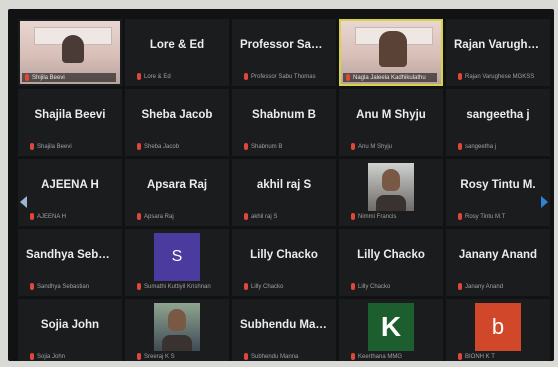  Describe the element at coordinates (23, 202) in the screenshot. I see `chevron-left-icon` at that location.